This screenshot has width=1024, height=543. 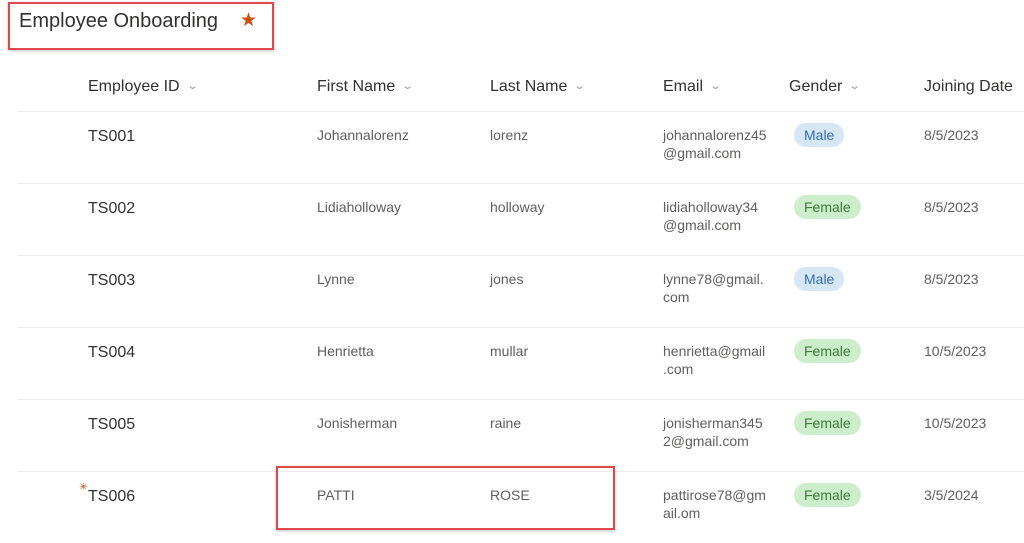 What do you see at coordinates (336, 279) in the screenshot?
I see `first-name-cell: Lynne` at bounding box center [336, 279].